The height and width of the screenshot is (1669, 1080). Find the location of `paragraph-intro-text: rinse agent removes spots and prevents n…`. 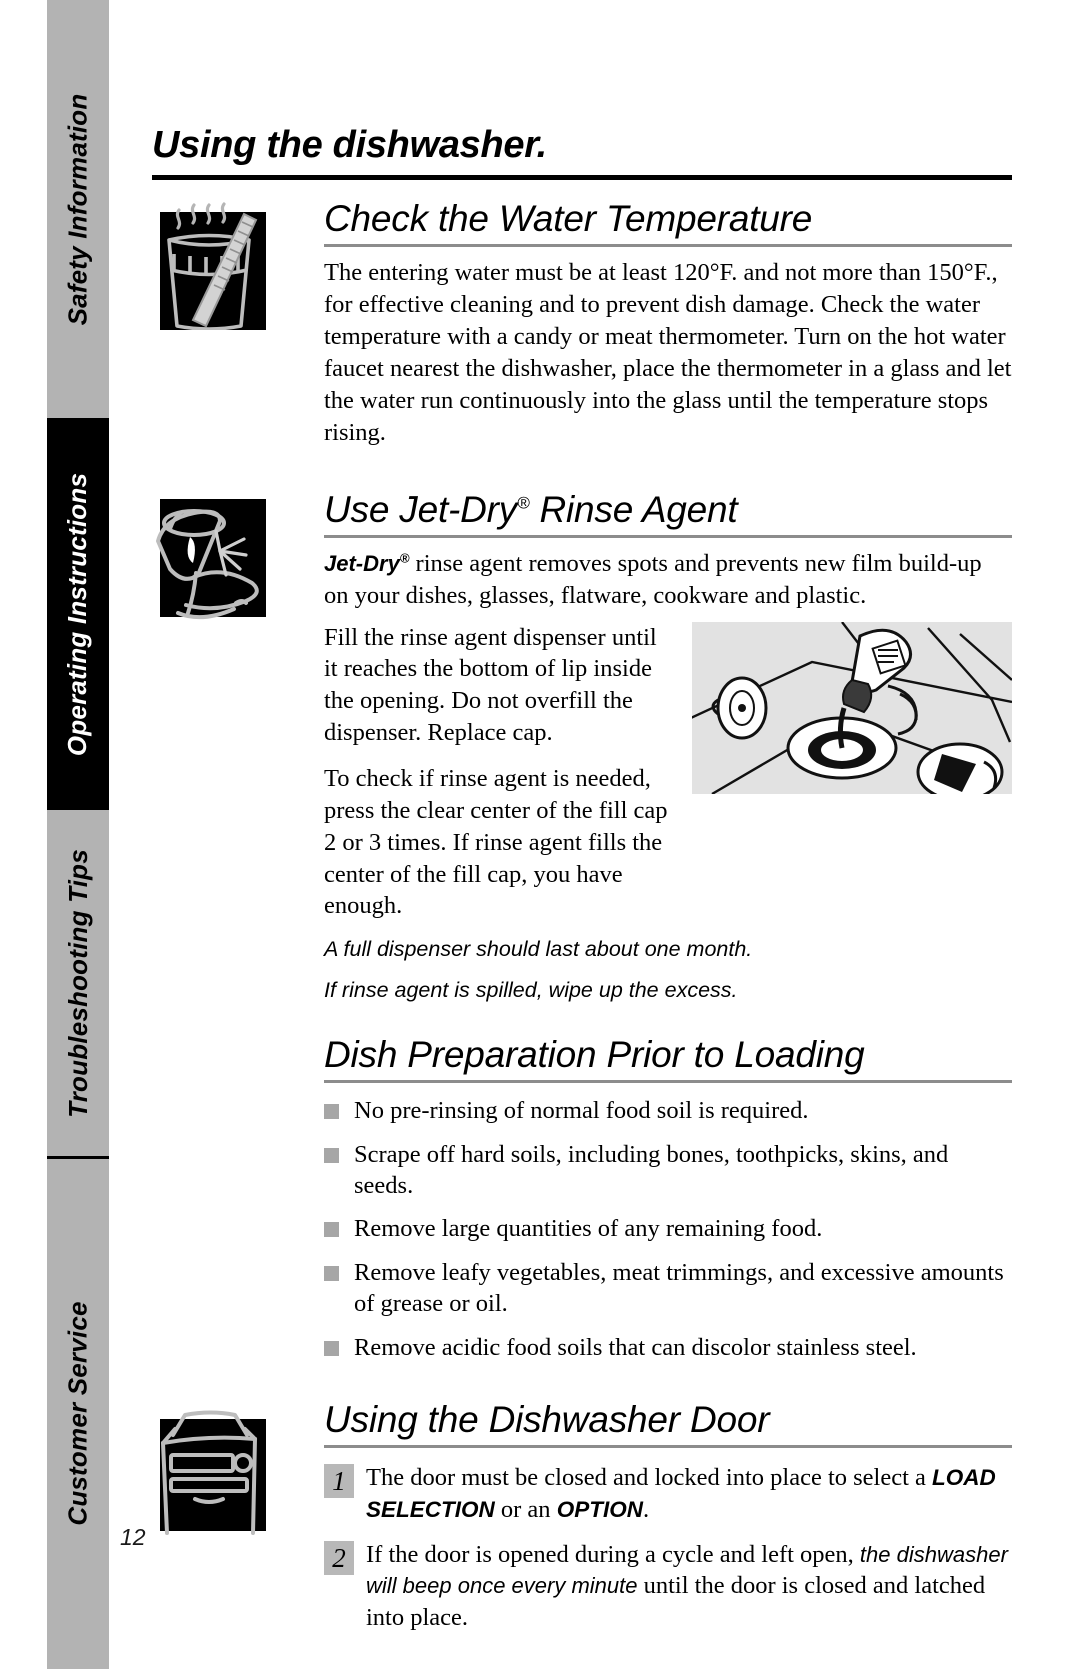

paragraph-intro-text: rinse agent removes spots and prevents n… is located at coordinates (653, 579).